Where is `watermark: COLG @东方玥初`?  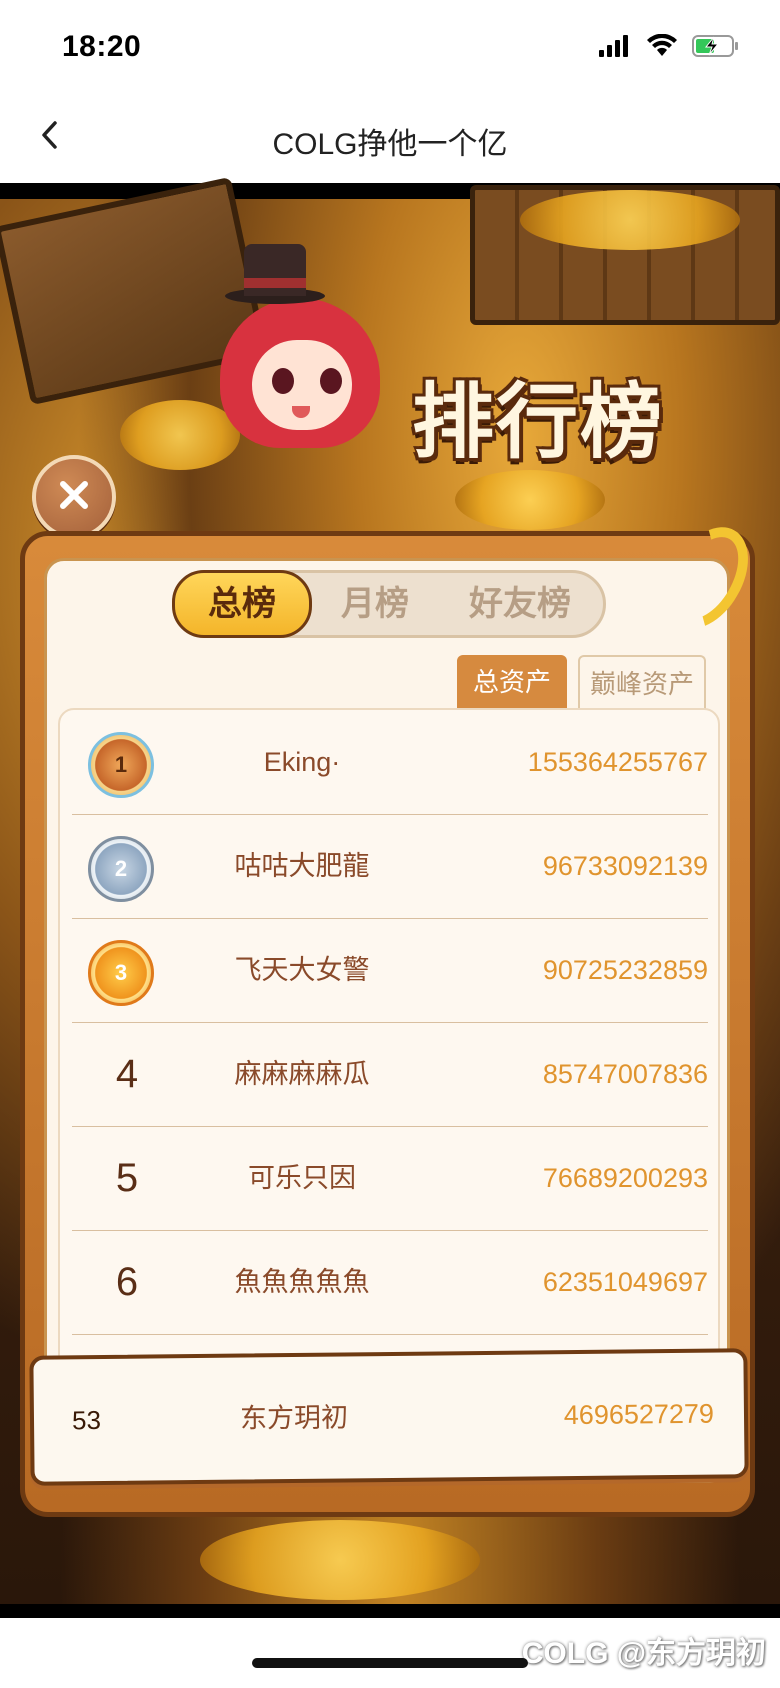 watermark: COLG @东方玥初 is located at coordinates (643, 1653).